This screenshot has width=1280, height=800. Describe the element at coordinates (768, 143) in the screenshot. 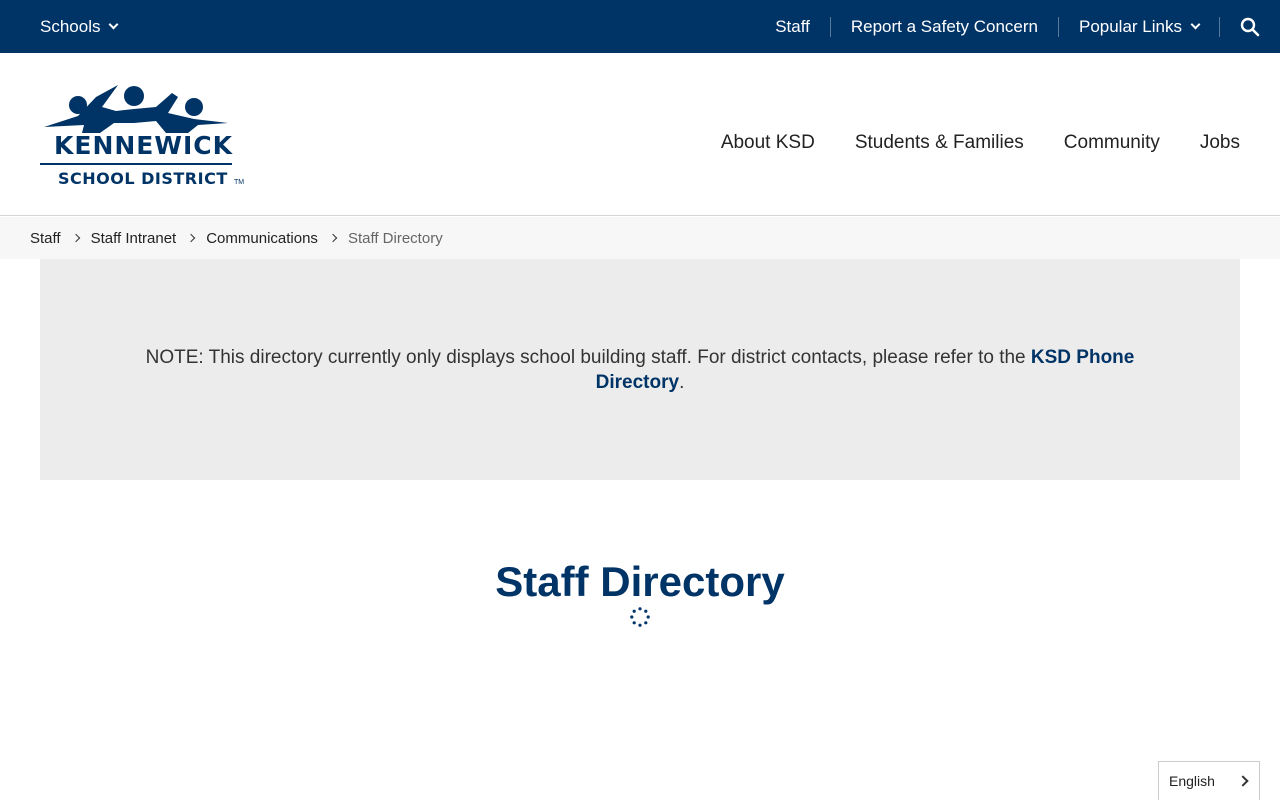

I see `nav-item-about-ksd: About KSD` at that location.